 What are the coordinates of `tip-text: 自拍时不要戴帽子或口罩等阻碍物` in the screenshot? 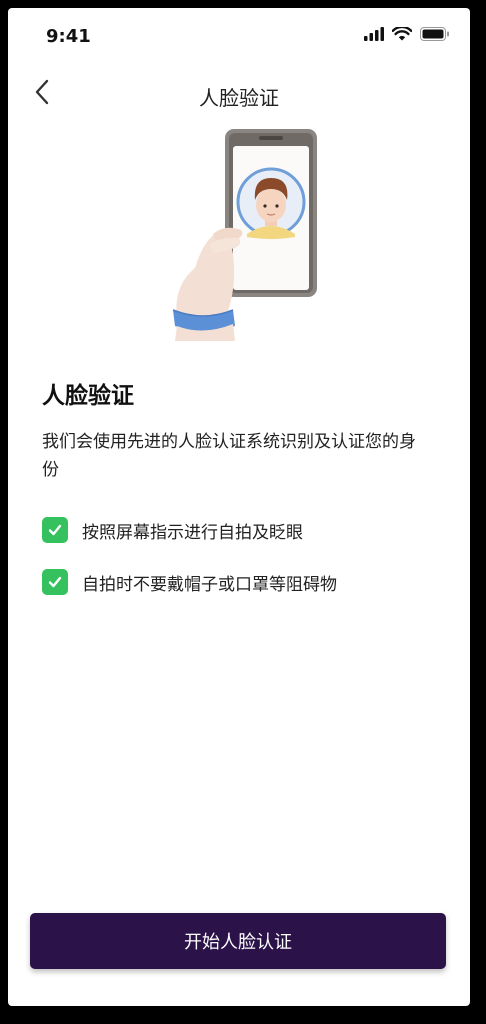 It's located at (209, 584).